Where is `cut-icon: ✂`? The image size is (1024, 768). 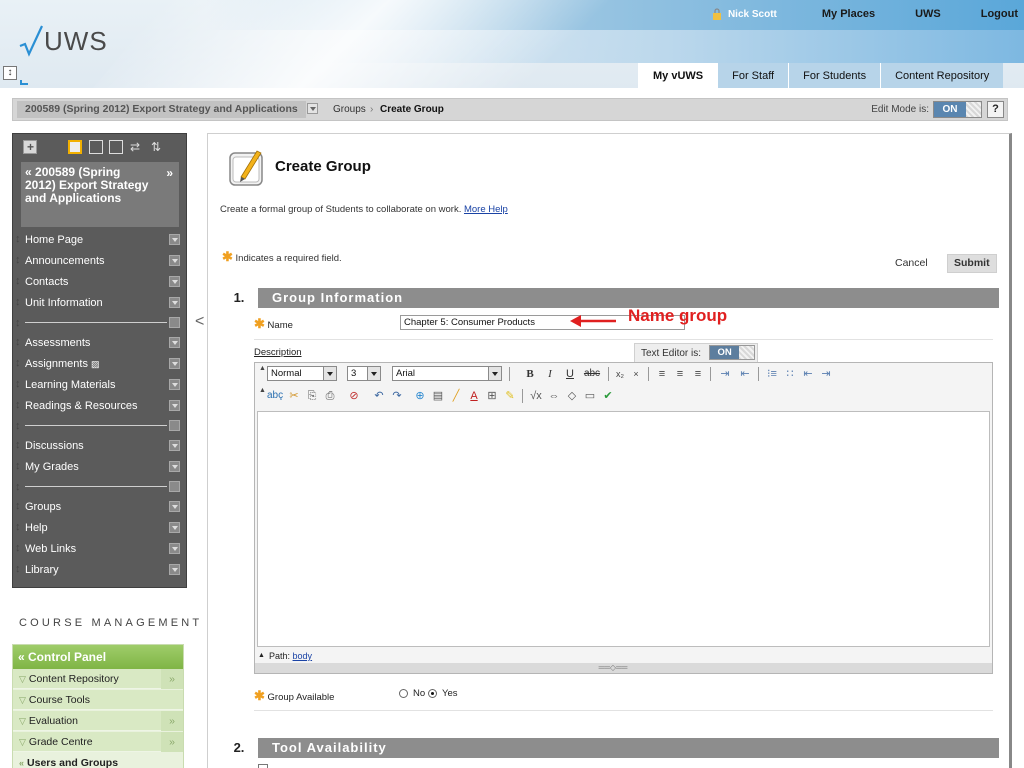 cut-icon: ✂ is located at coordinates (294, 396).